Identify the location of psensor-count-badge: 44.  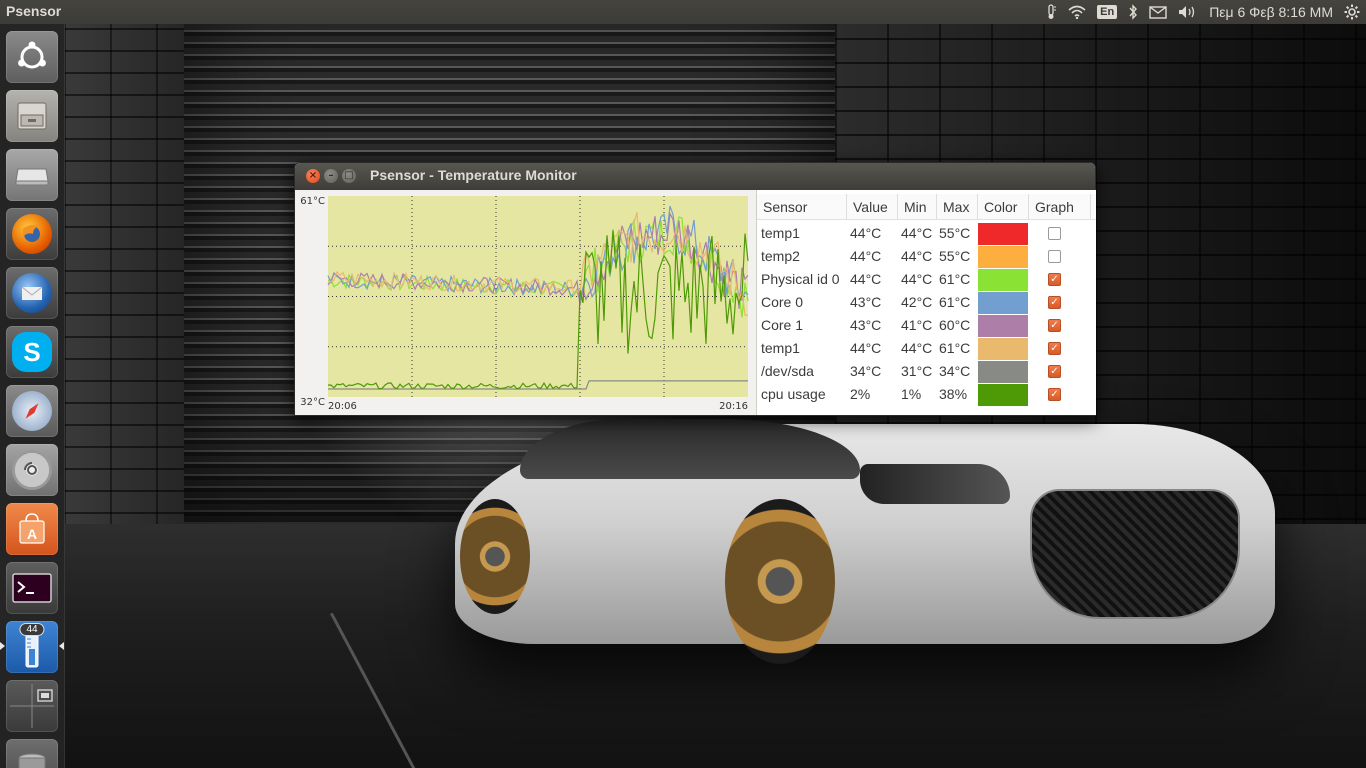
(32, 629).